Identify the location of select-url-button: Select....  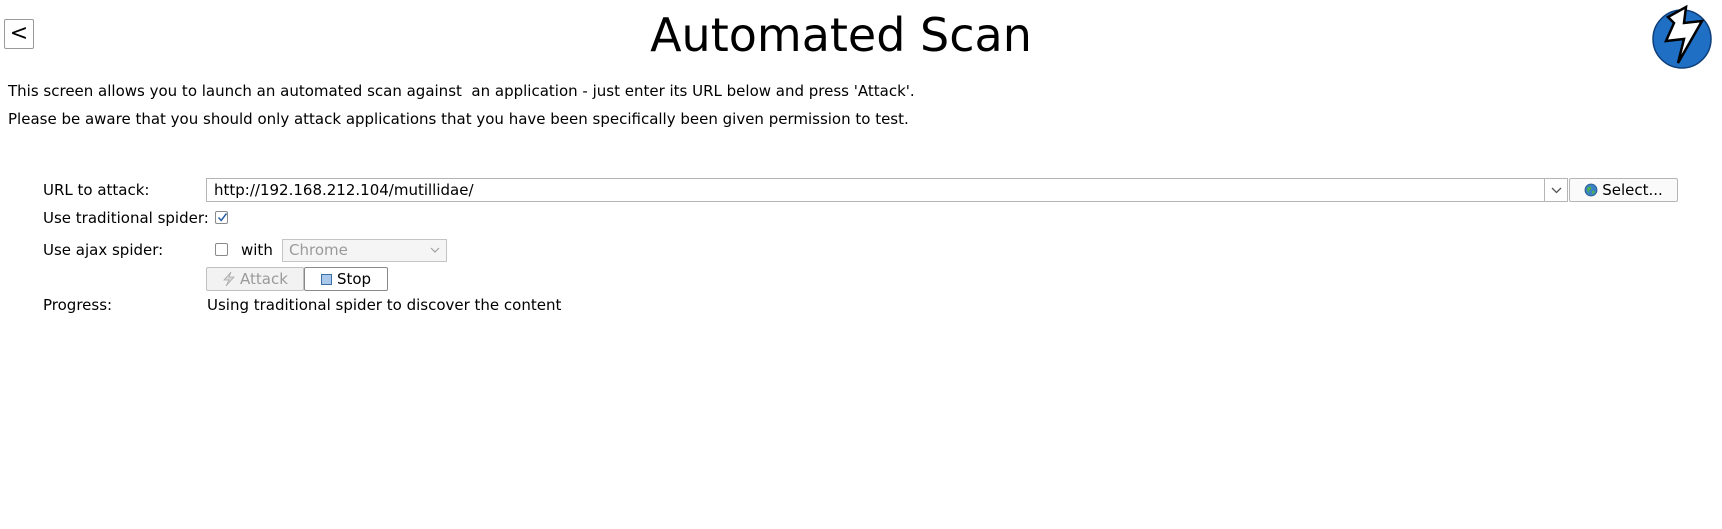
(1623, 190).